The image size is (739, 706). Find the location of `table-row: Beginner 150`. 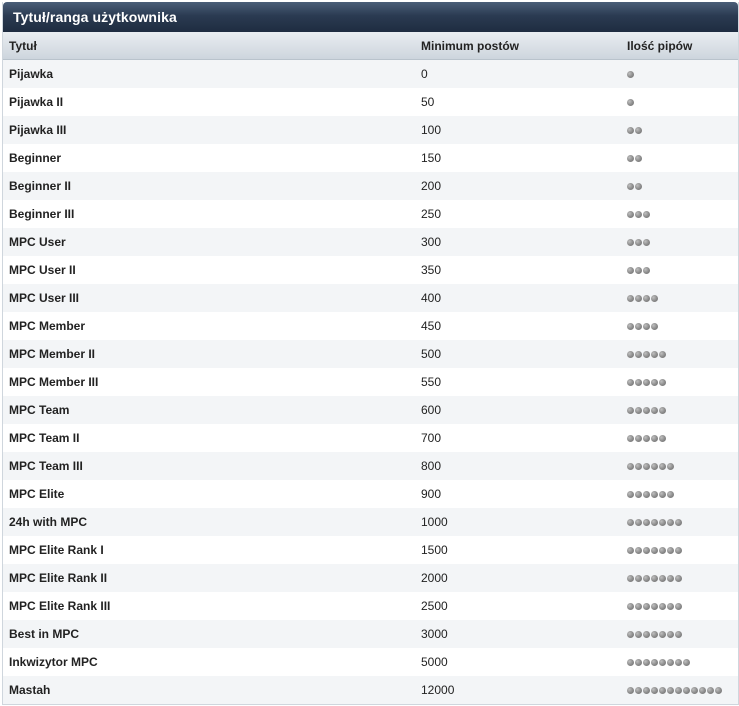

table-row: Beginner 150 is located at coordinates (370, 158).